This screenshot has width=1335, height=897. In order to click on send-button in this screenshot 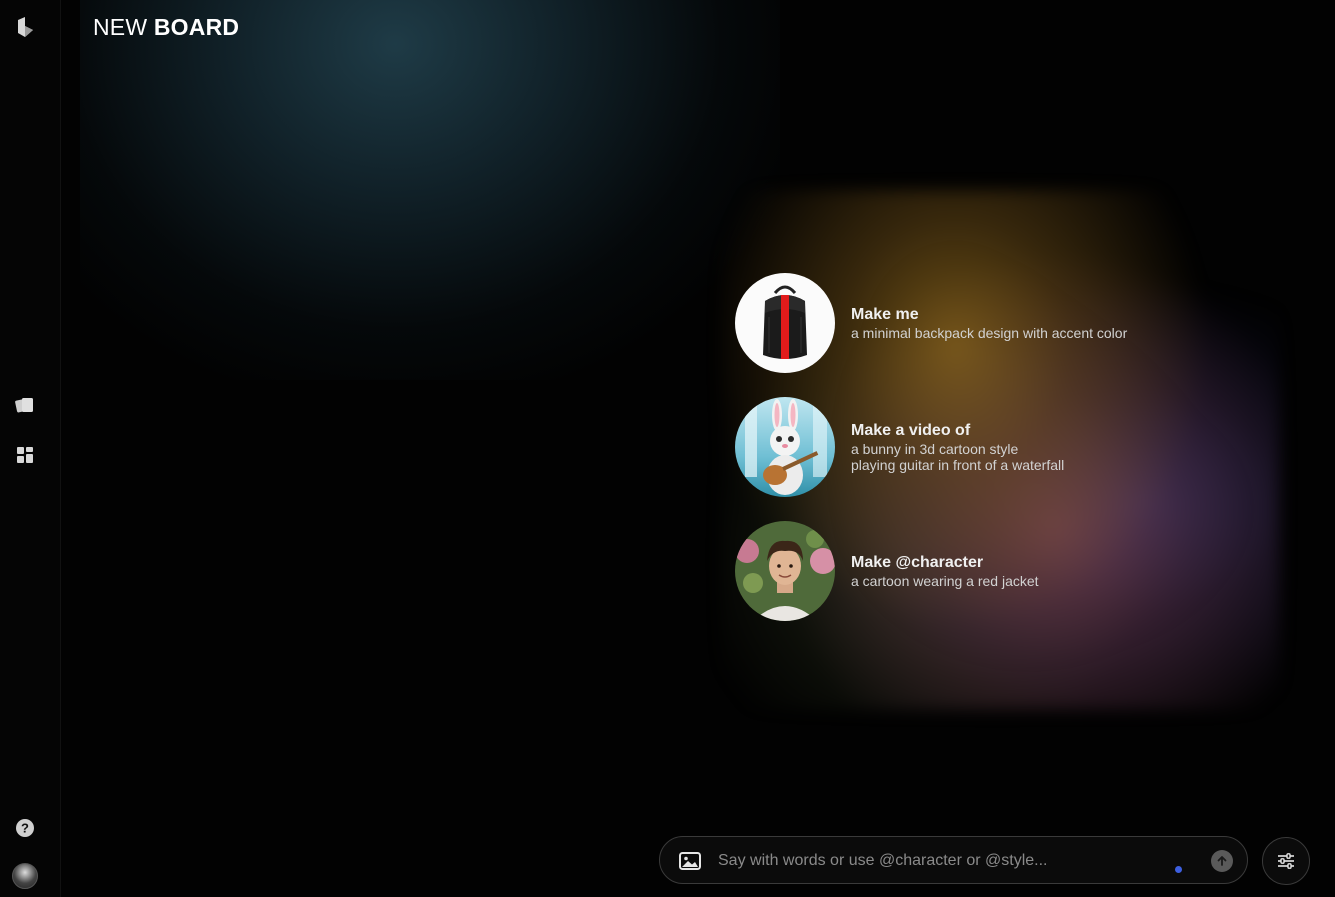, I will do `click(1222, 861)`.